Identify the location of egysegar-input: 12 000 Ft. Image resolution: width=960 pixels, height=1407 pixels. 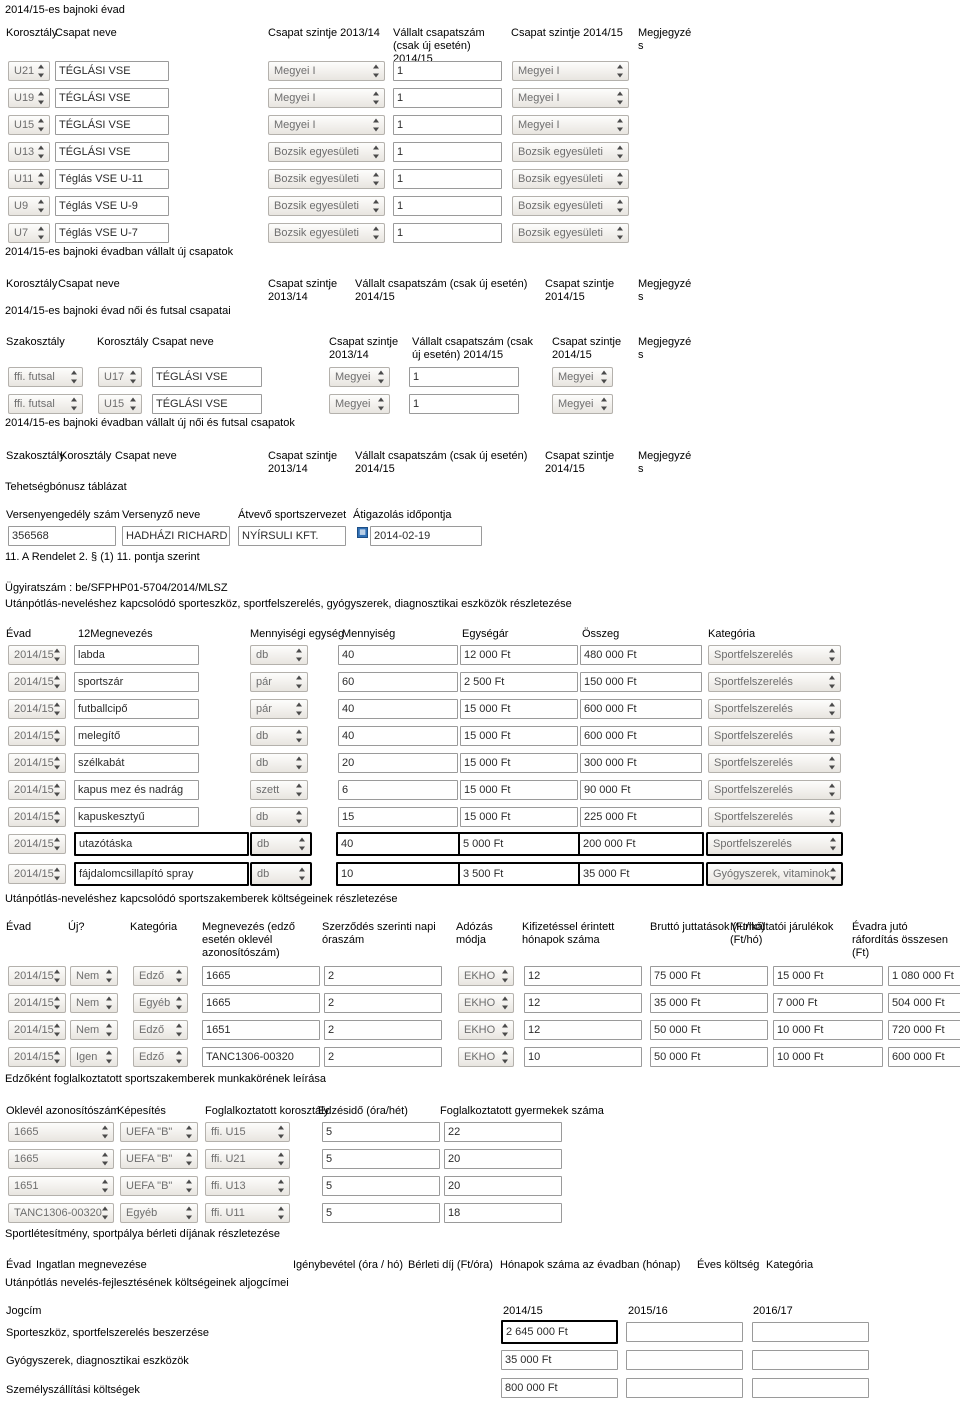
(519, 655).